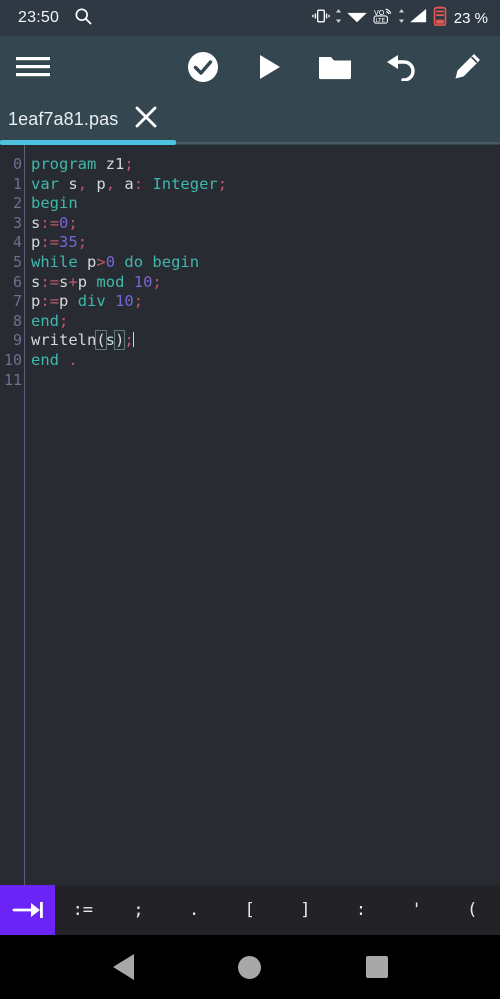 This screenshot has height=999, width=500. Describe the element at coordinates (39, 17) in the screenshot. I see `status-bar-clock: 23:50` at that location.